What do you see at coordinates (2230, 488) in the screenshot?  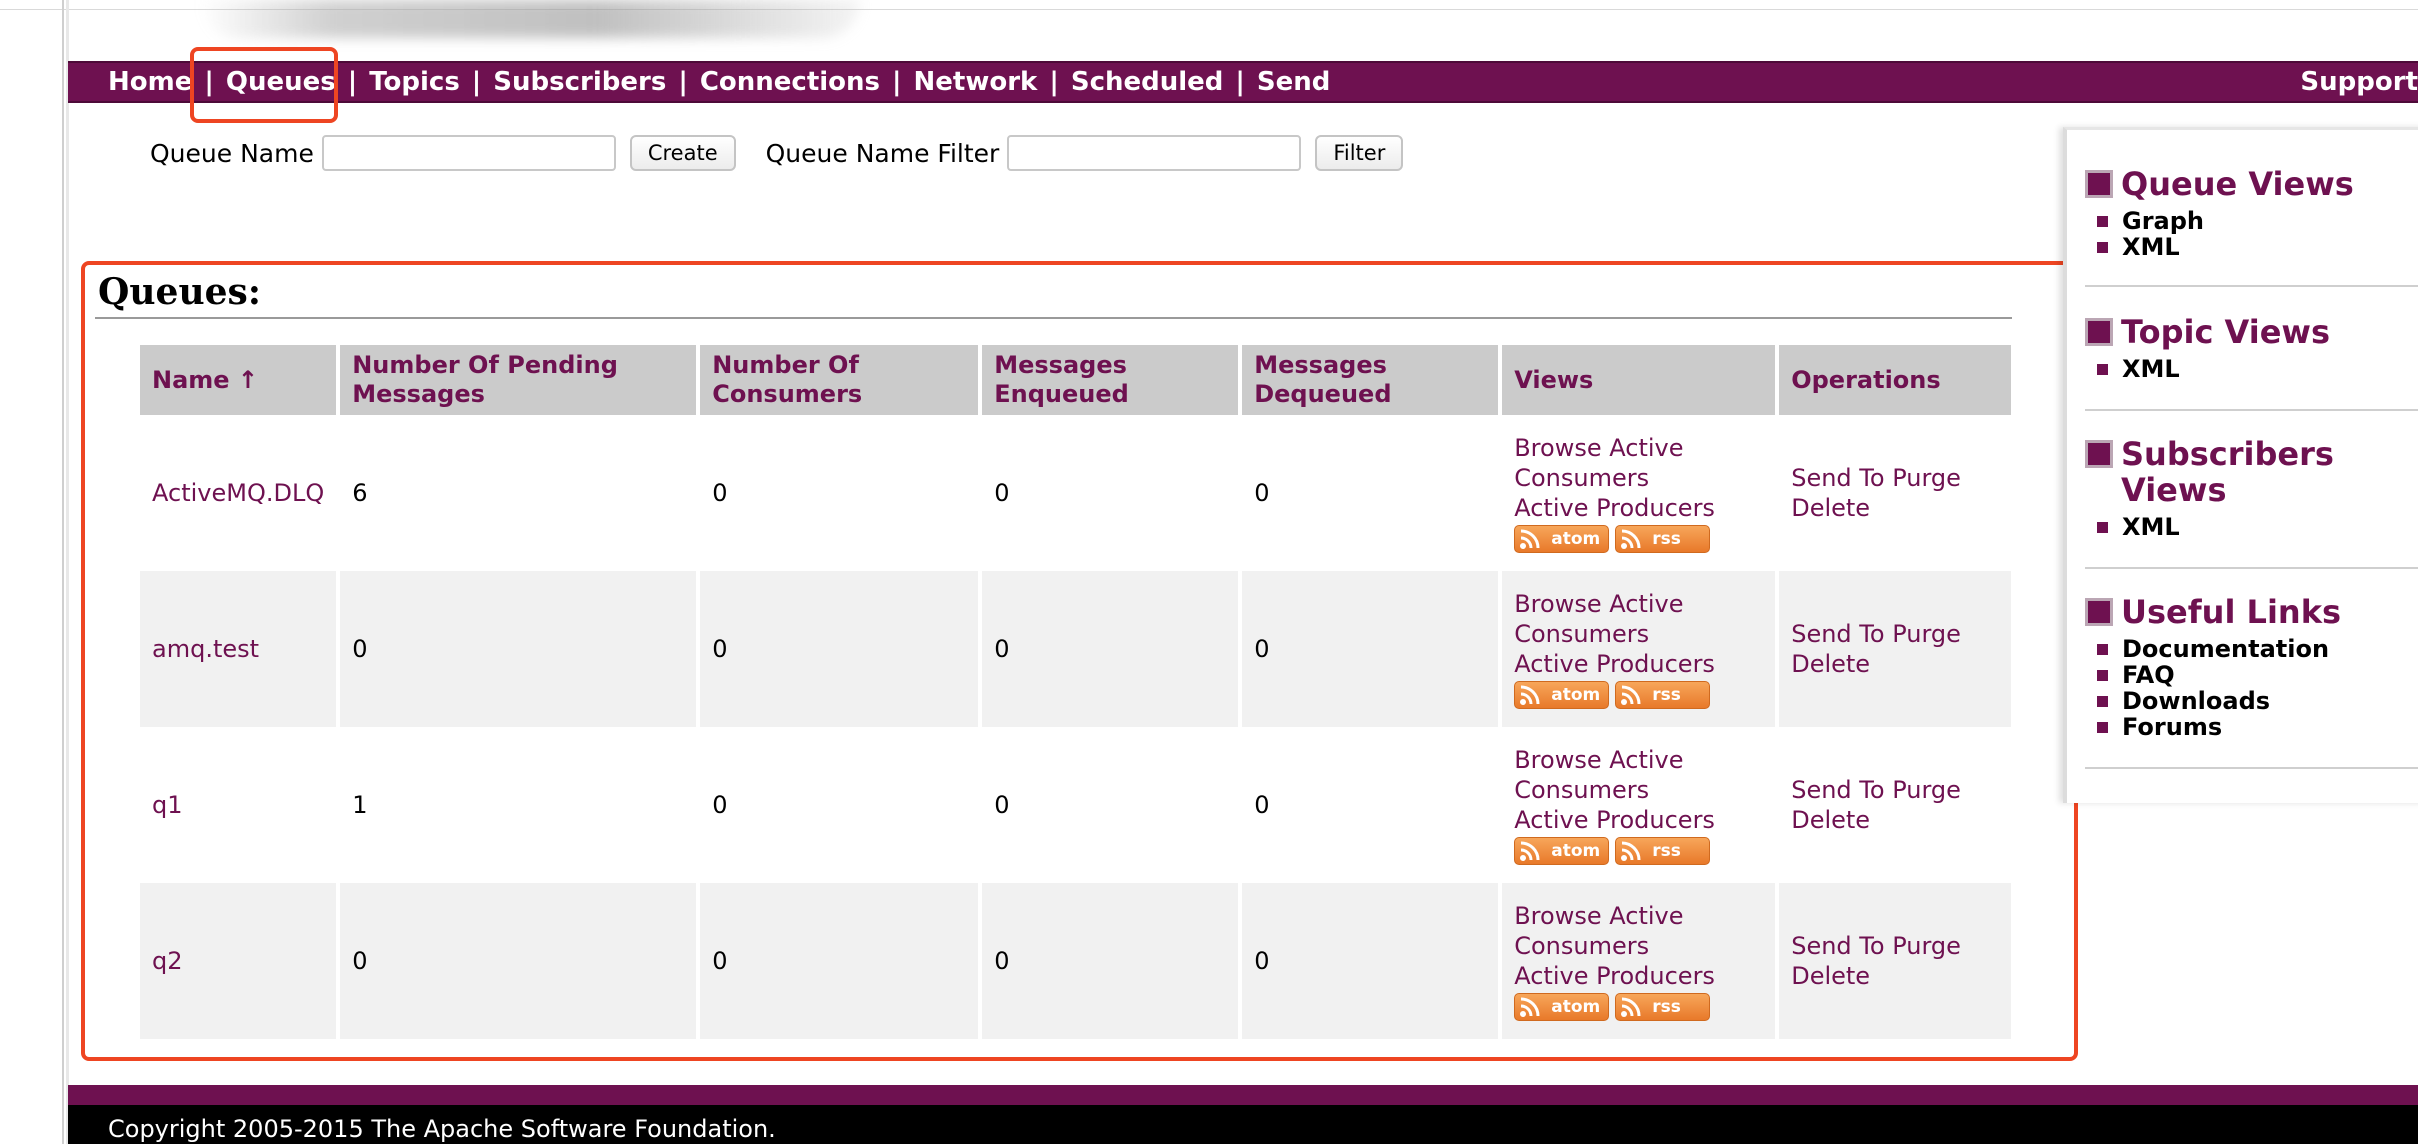 I see `sidebar-section-subscribers-views: Subscribers Views XML` at bounding box center [2230, 488].